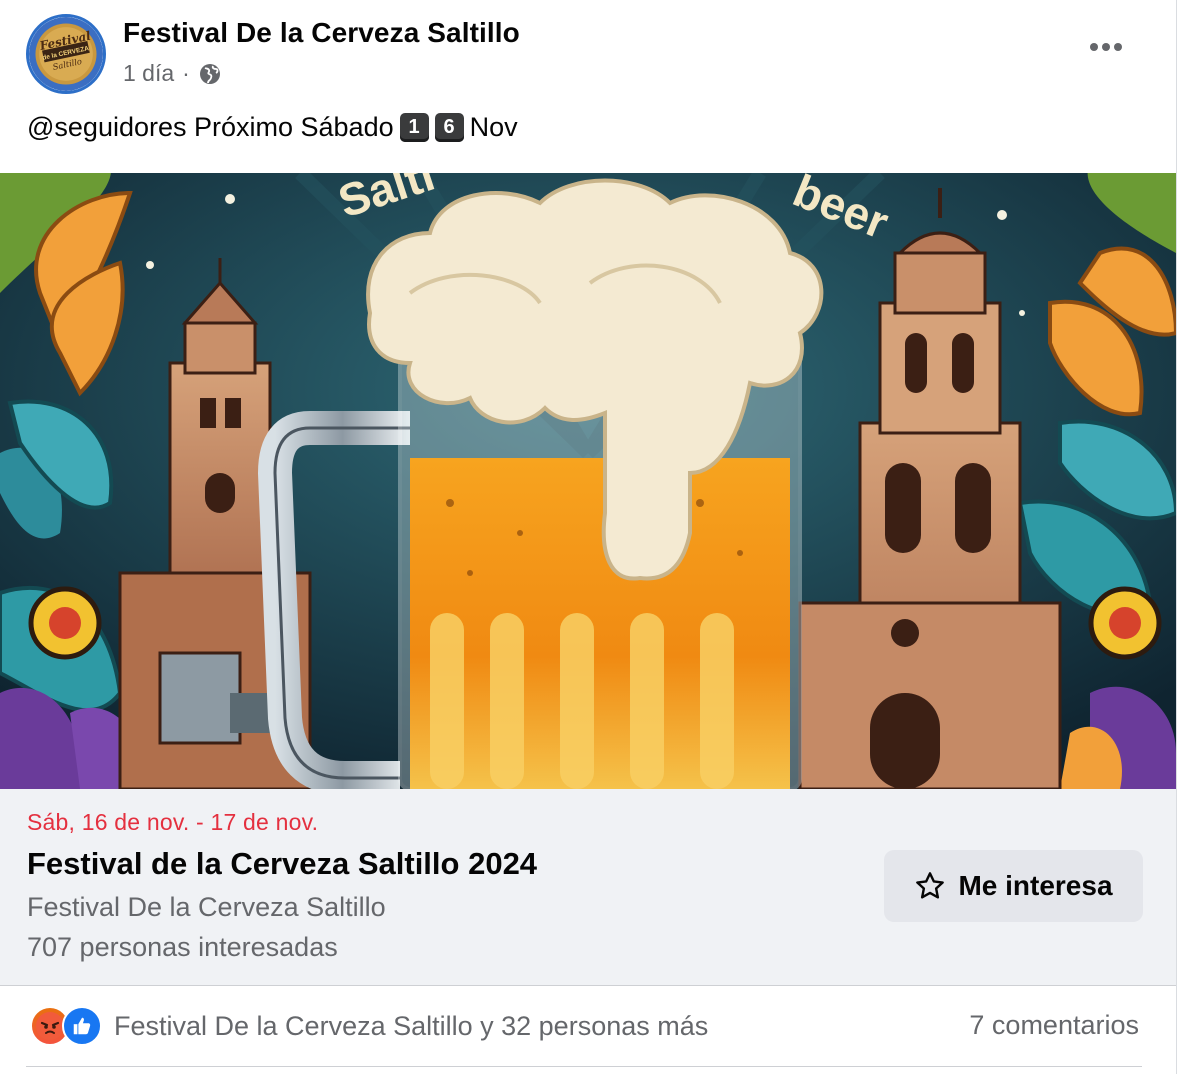  What do you see at coordinates (449, 127) in the screenshot?
I see `keycap-six-icon: 6` at bounding box center [449, 127].